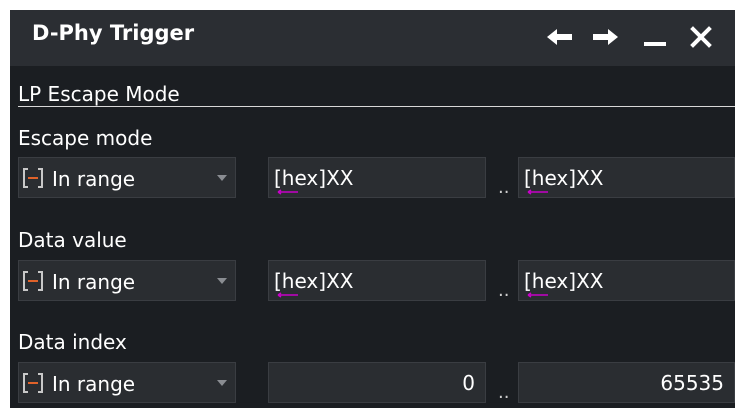 Image resolution: width=735 pixels, height=408 pixels. I want to click on data-value-condition-value: In range, so click(94, 282).